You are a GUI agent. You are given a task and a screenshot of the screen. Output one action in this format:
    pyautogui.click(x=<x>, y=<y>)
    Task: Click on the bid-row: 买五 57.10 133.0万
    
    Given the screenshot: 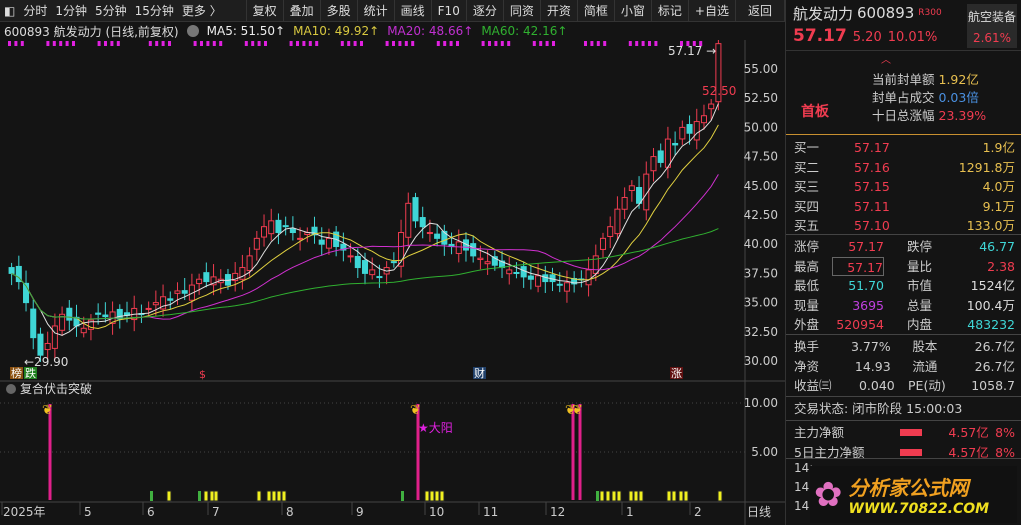 What is the action you would take?
    pyautogui.click(x=903, y=226)
    